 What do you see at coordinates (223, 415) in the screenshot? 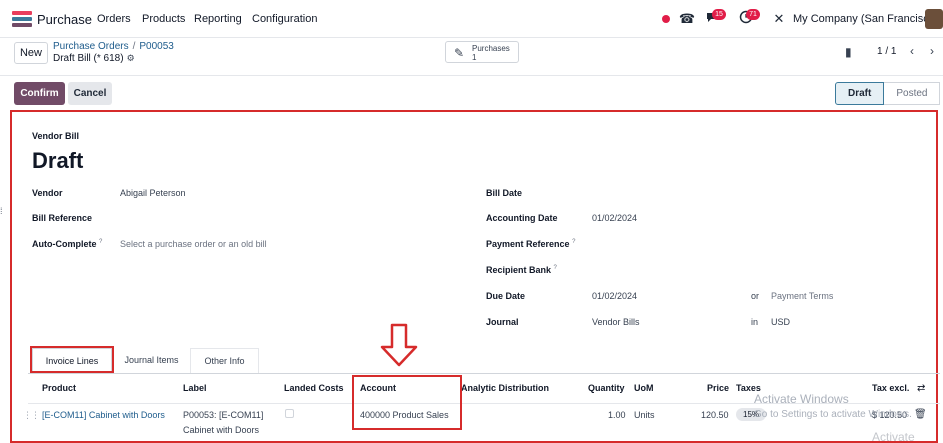
I see `row-label-line1: P00053: [E-COM11]` at bounding box center [223, 415].